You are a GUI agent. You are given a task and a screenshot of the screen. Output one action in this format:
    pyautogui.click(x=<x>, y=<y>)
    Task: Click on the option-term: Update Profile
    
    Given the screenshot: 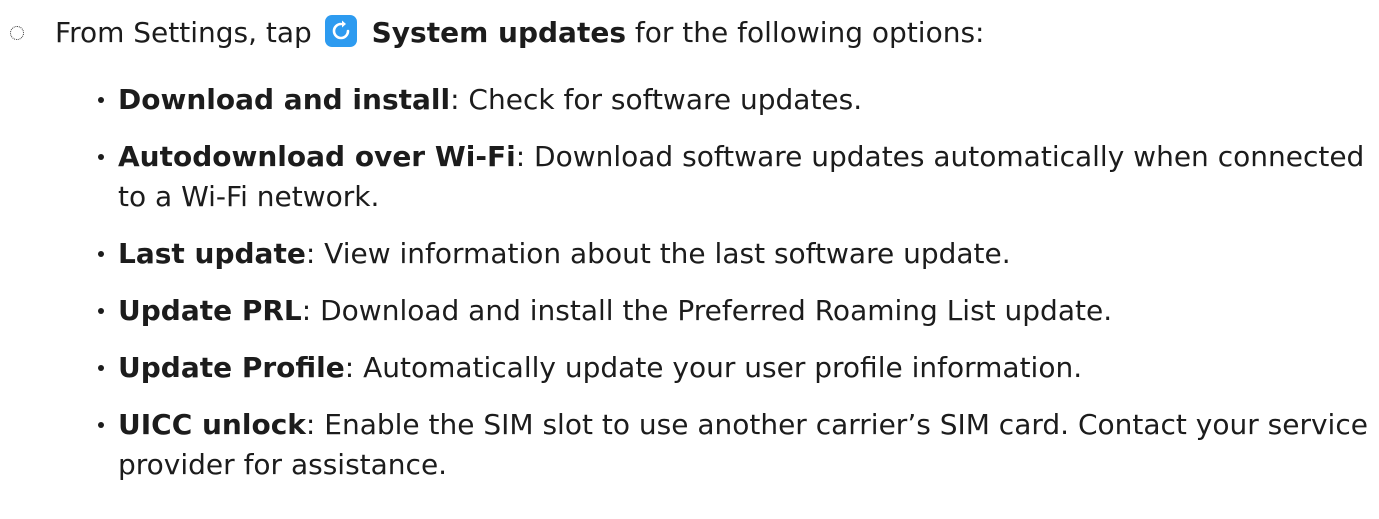 What is the action you would take?
    pyautogui.click(x=231, y=367)
    